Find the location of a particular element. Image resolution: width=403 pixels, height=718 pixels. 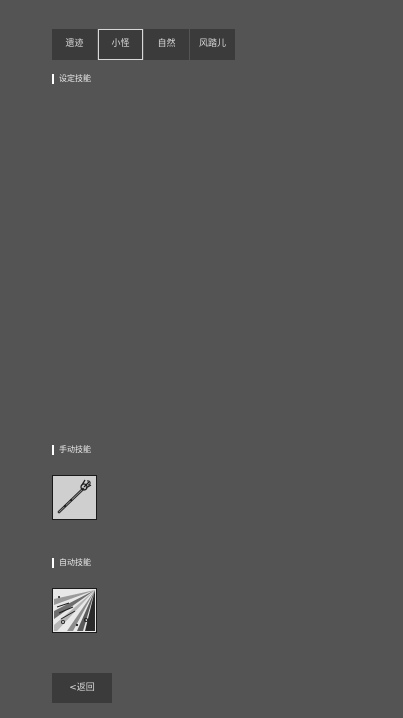

tab-ruins: 遗迹 is located at coordinates (74, 44).